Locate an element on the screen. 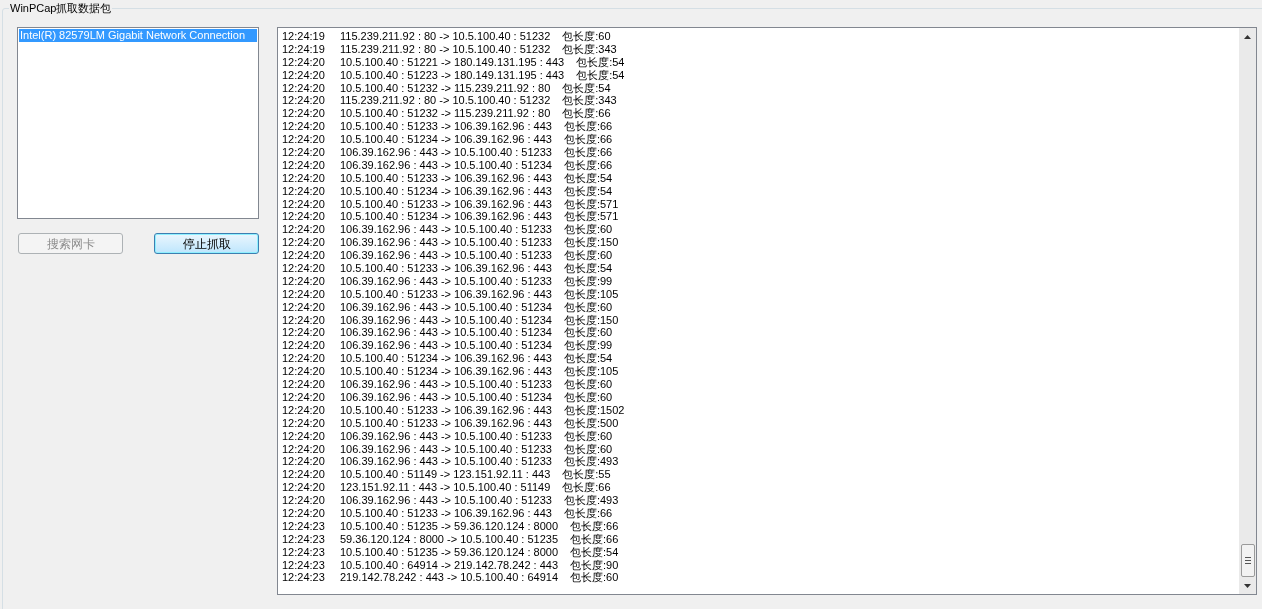 The image size is (1262, 609). scroll-thumb is located at coordinates (1247, 560).